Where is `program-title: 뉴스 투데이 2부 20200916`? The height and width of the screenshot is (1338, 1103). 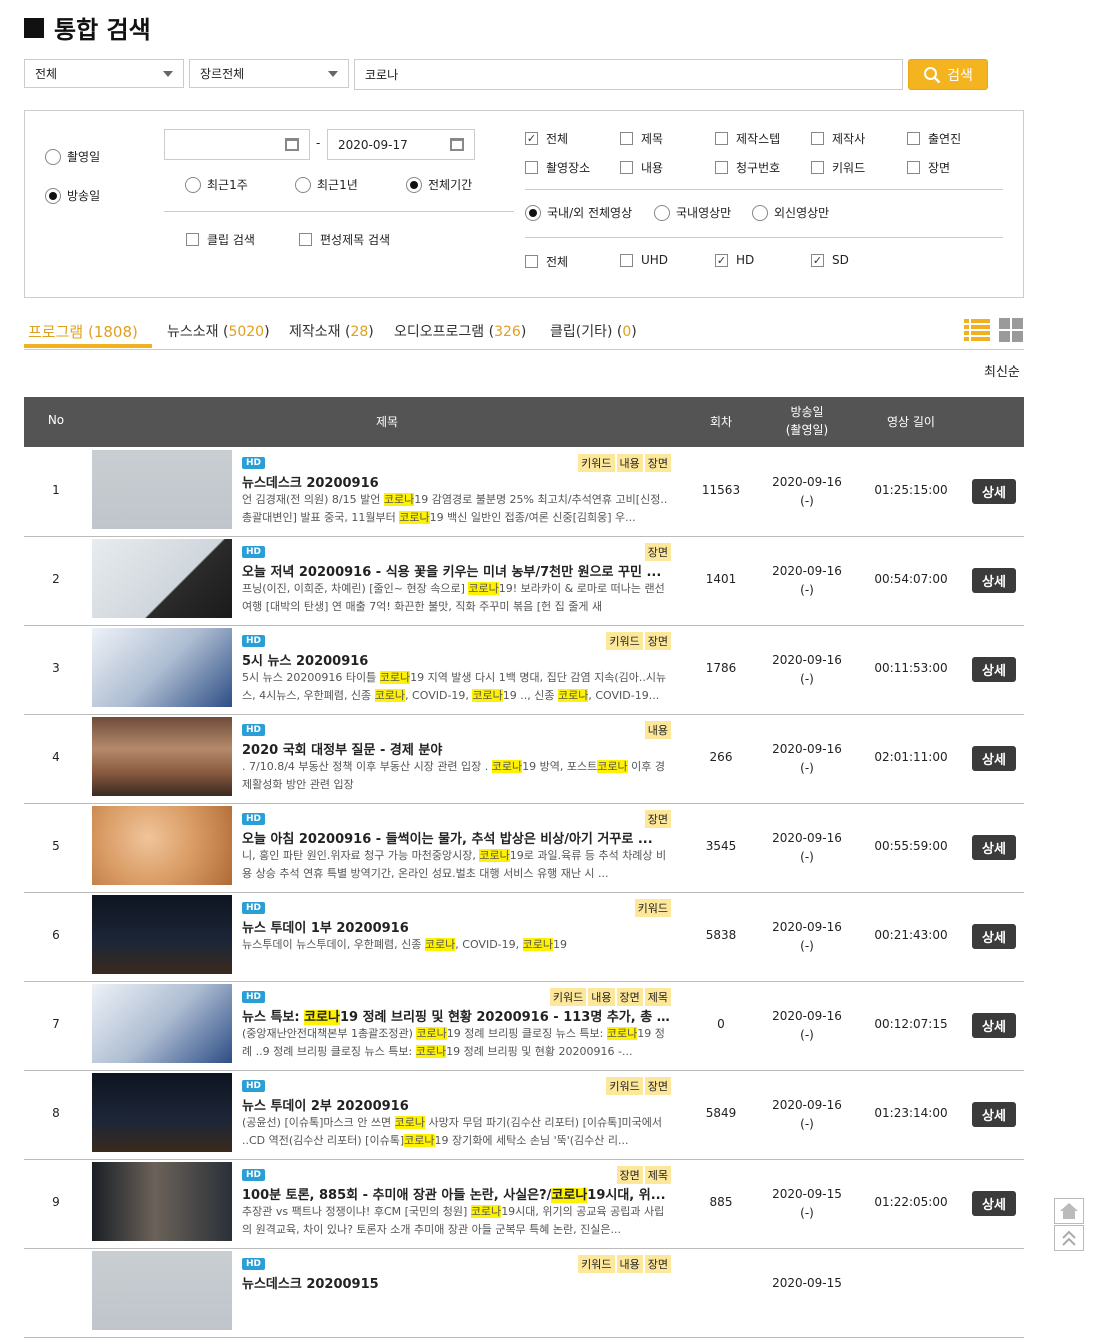 program-title: 뉴스 투데이 2부 20200916 is located at coordinates (456, 1104).